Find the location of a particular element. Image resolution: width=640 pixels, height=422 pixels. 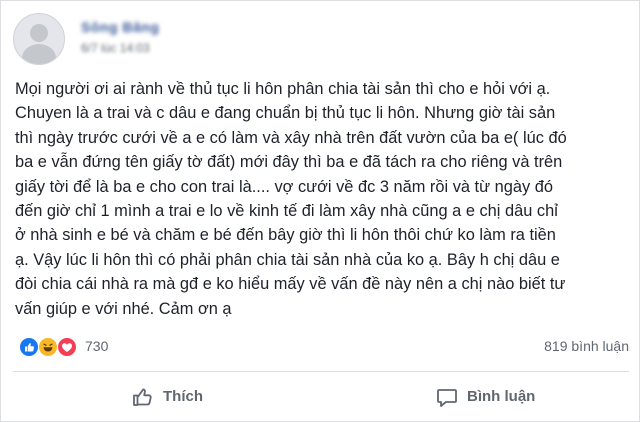

love-reaction-icon is located at coordinates (67, 347).